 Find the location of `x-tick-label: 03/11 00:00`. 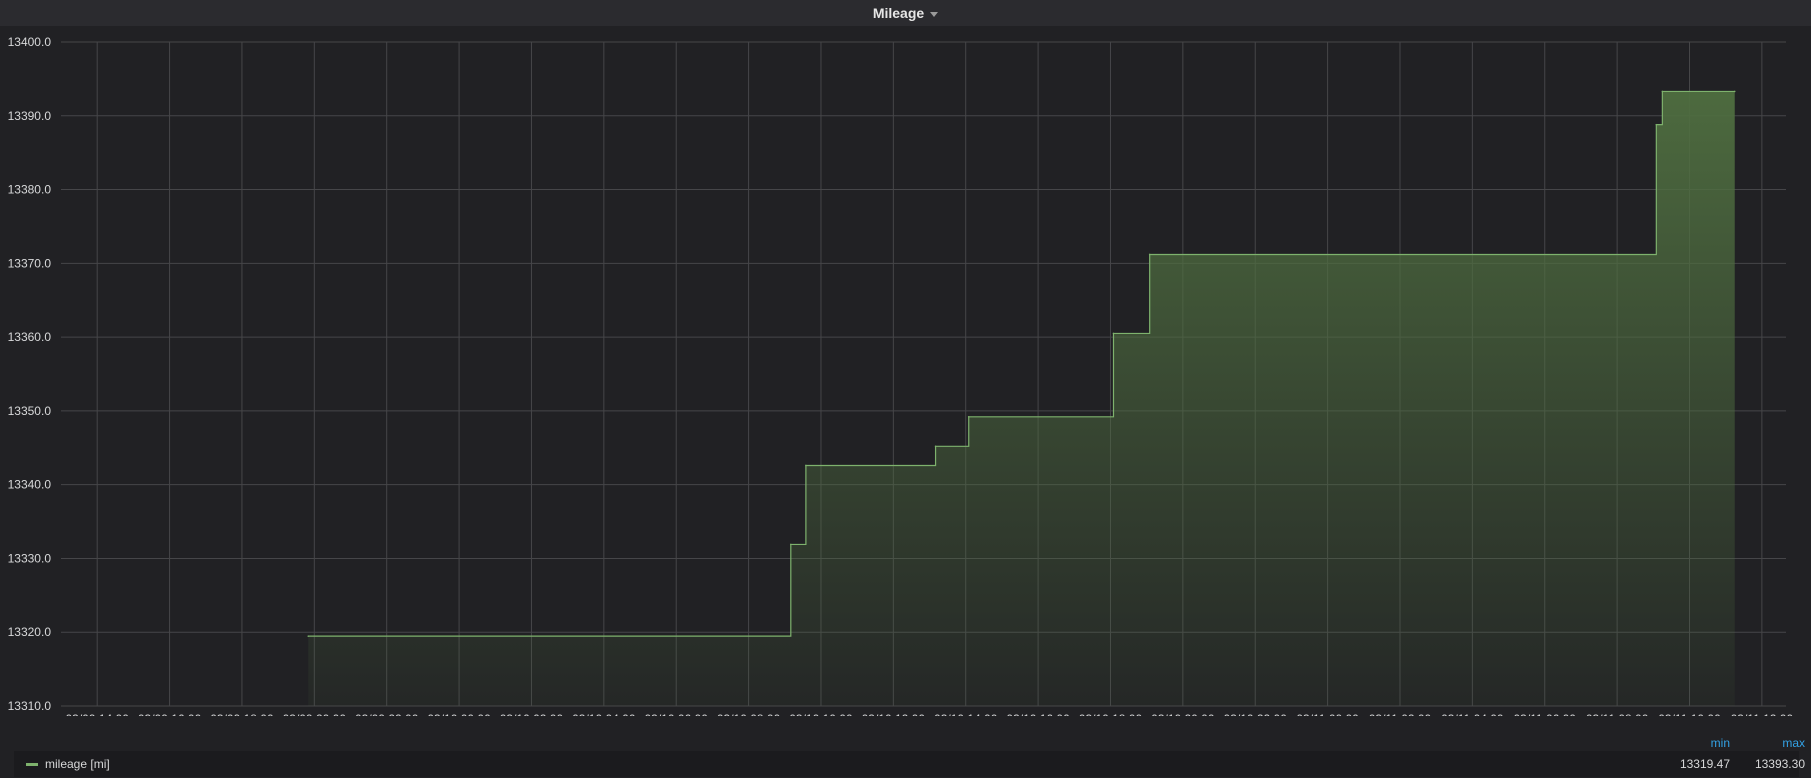

x-tick-label: 03/11 00:00 is located at coordinates (1327, 714).